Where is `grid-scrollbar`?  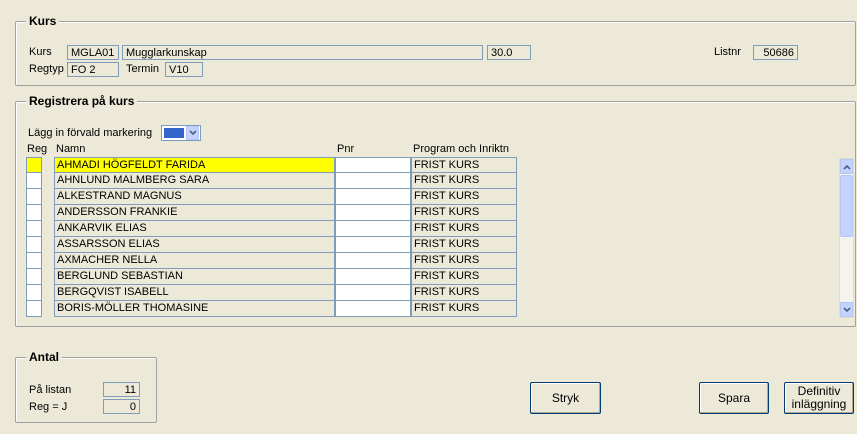 grid-scrollbar is located at coordinates (846, 238).